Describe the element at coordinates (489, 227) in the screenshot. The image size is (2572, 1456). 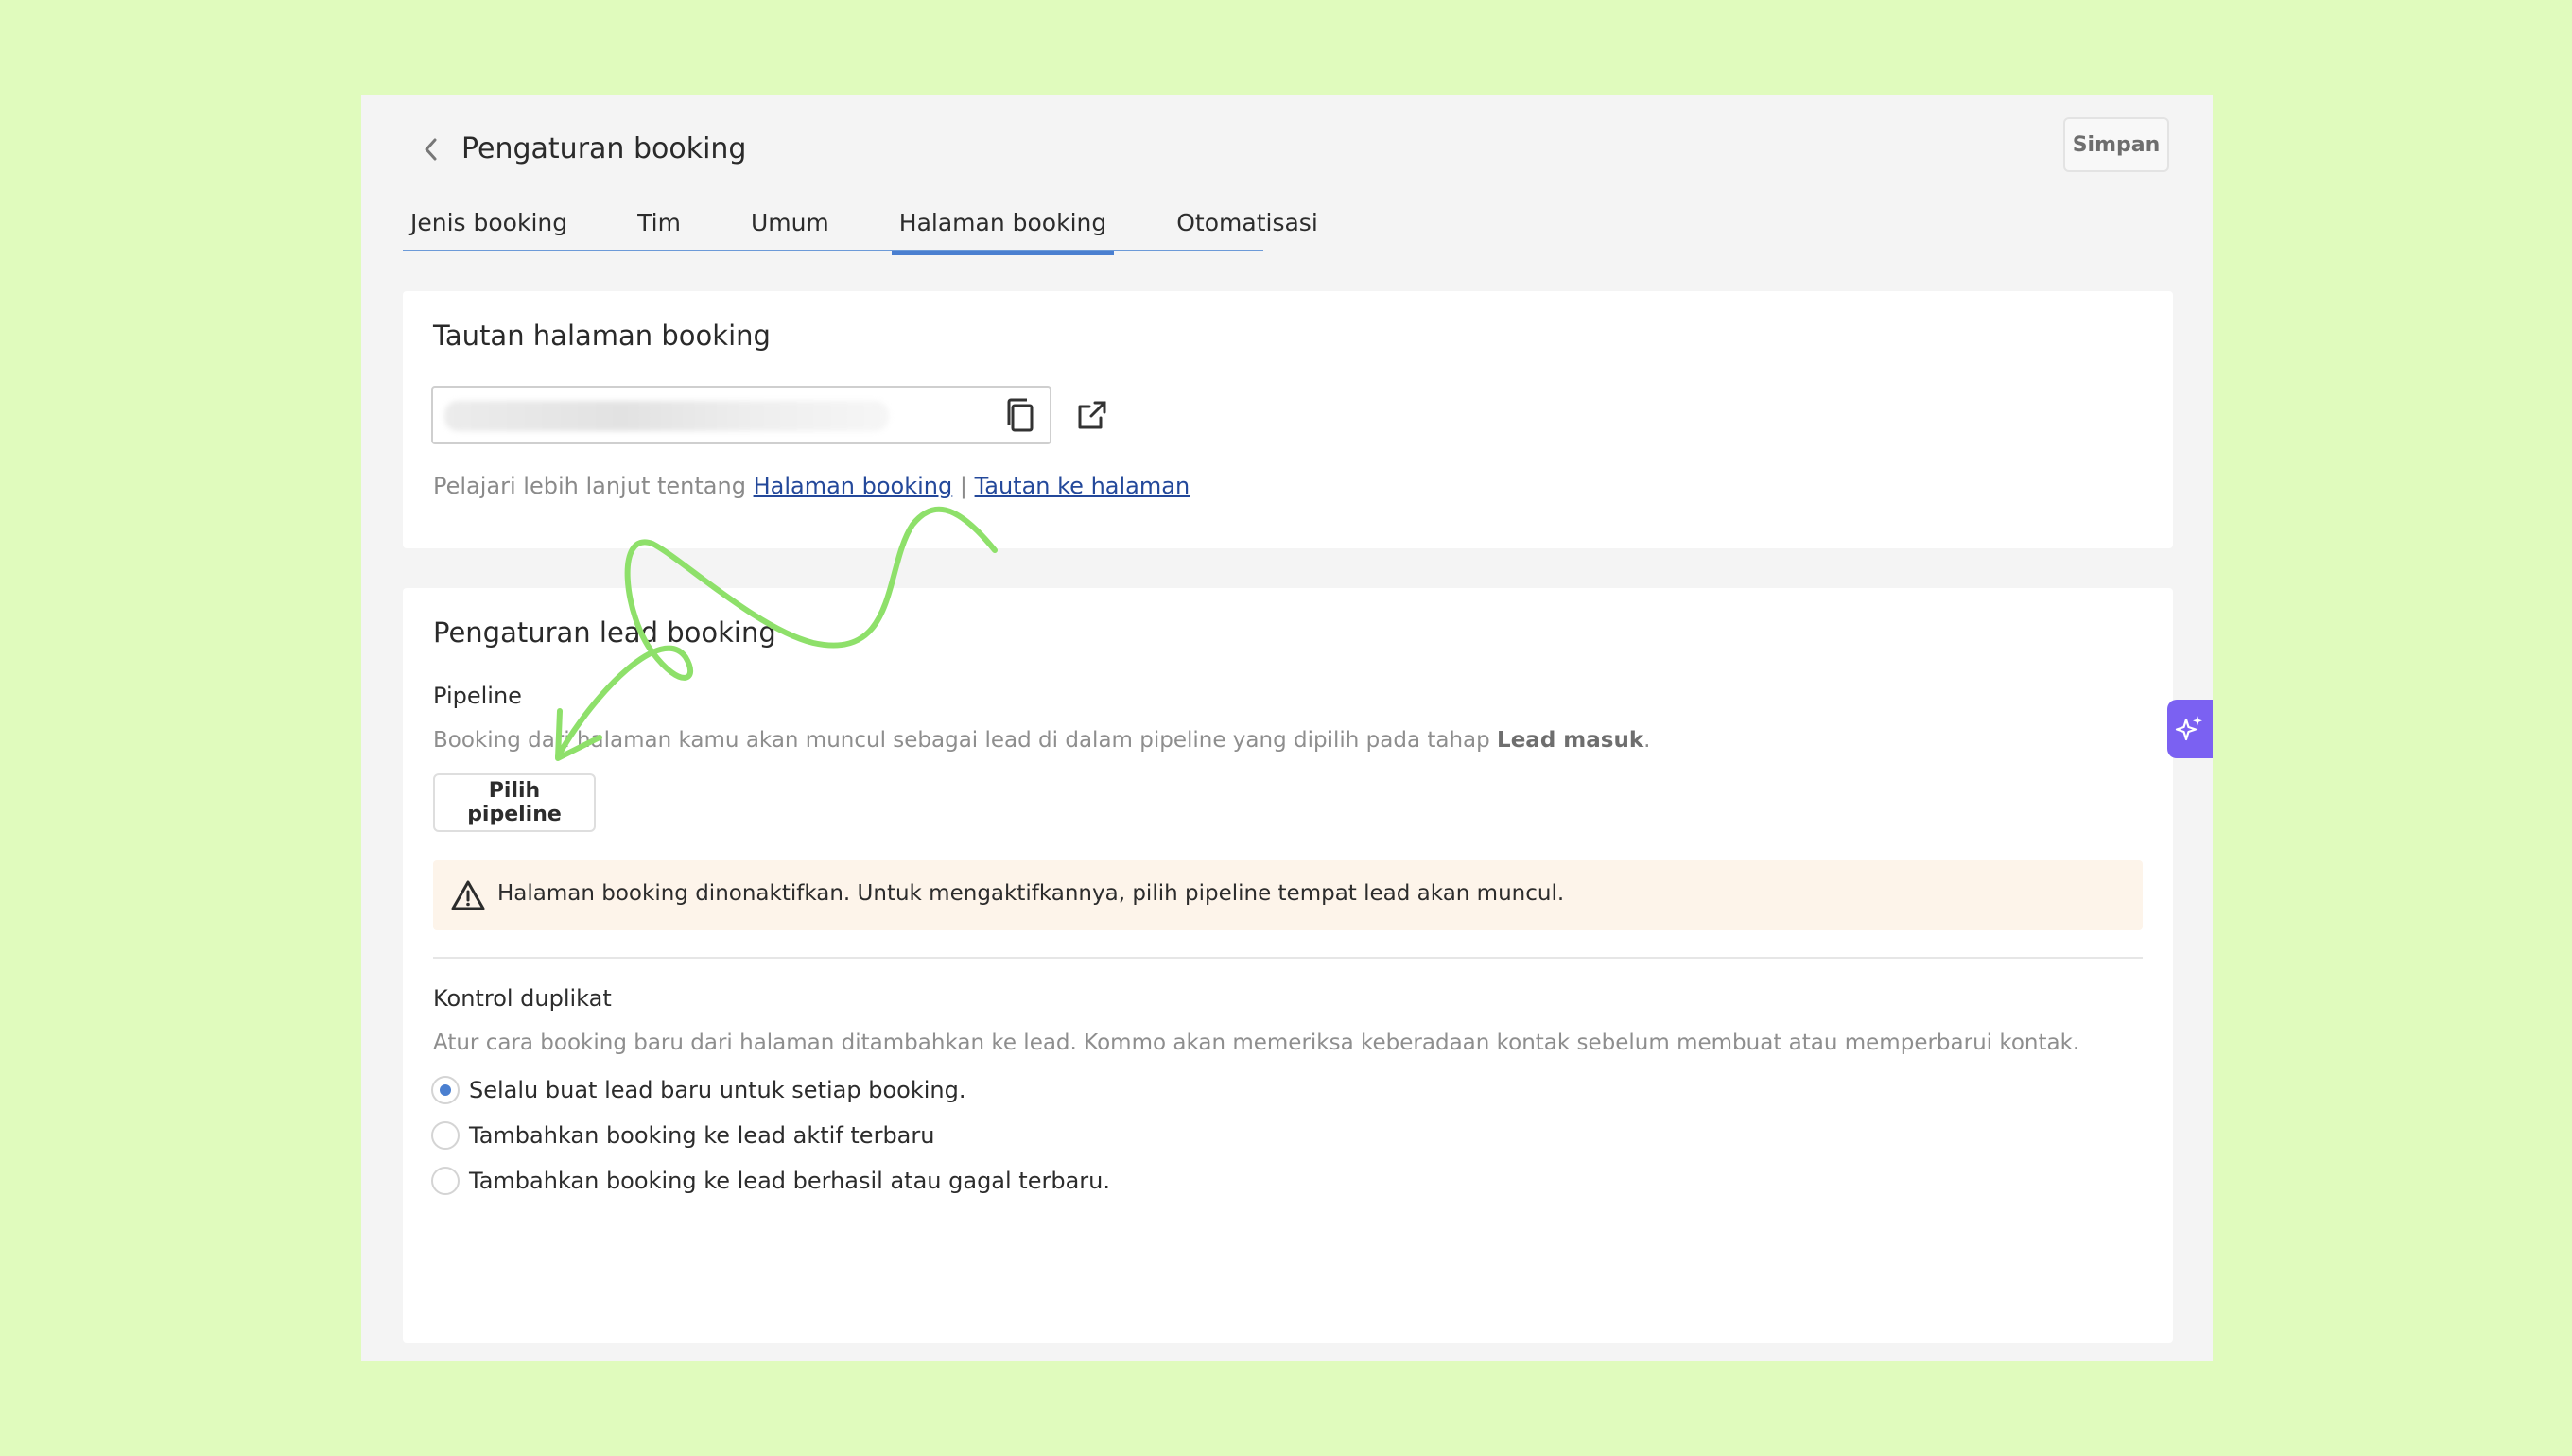
I see `tab-jenis-booking: Jenis booking` at that location.